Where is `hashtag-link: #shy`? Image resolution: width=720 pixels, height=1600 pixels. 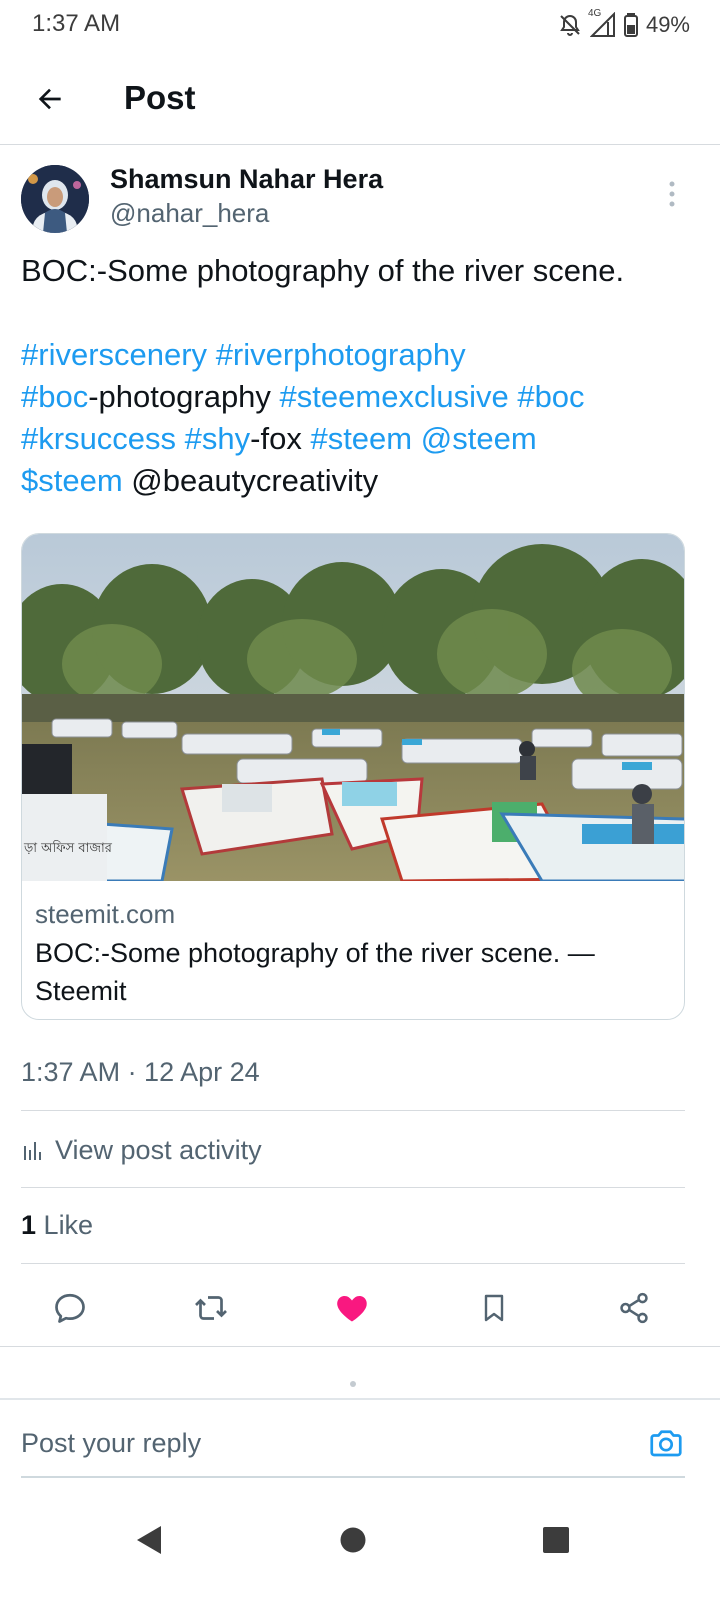 hashtag-link: #shy is located at coordinates (217, 438).